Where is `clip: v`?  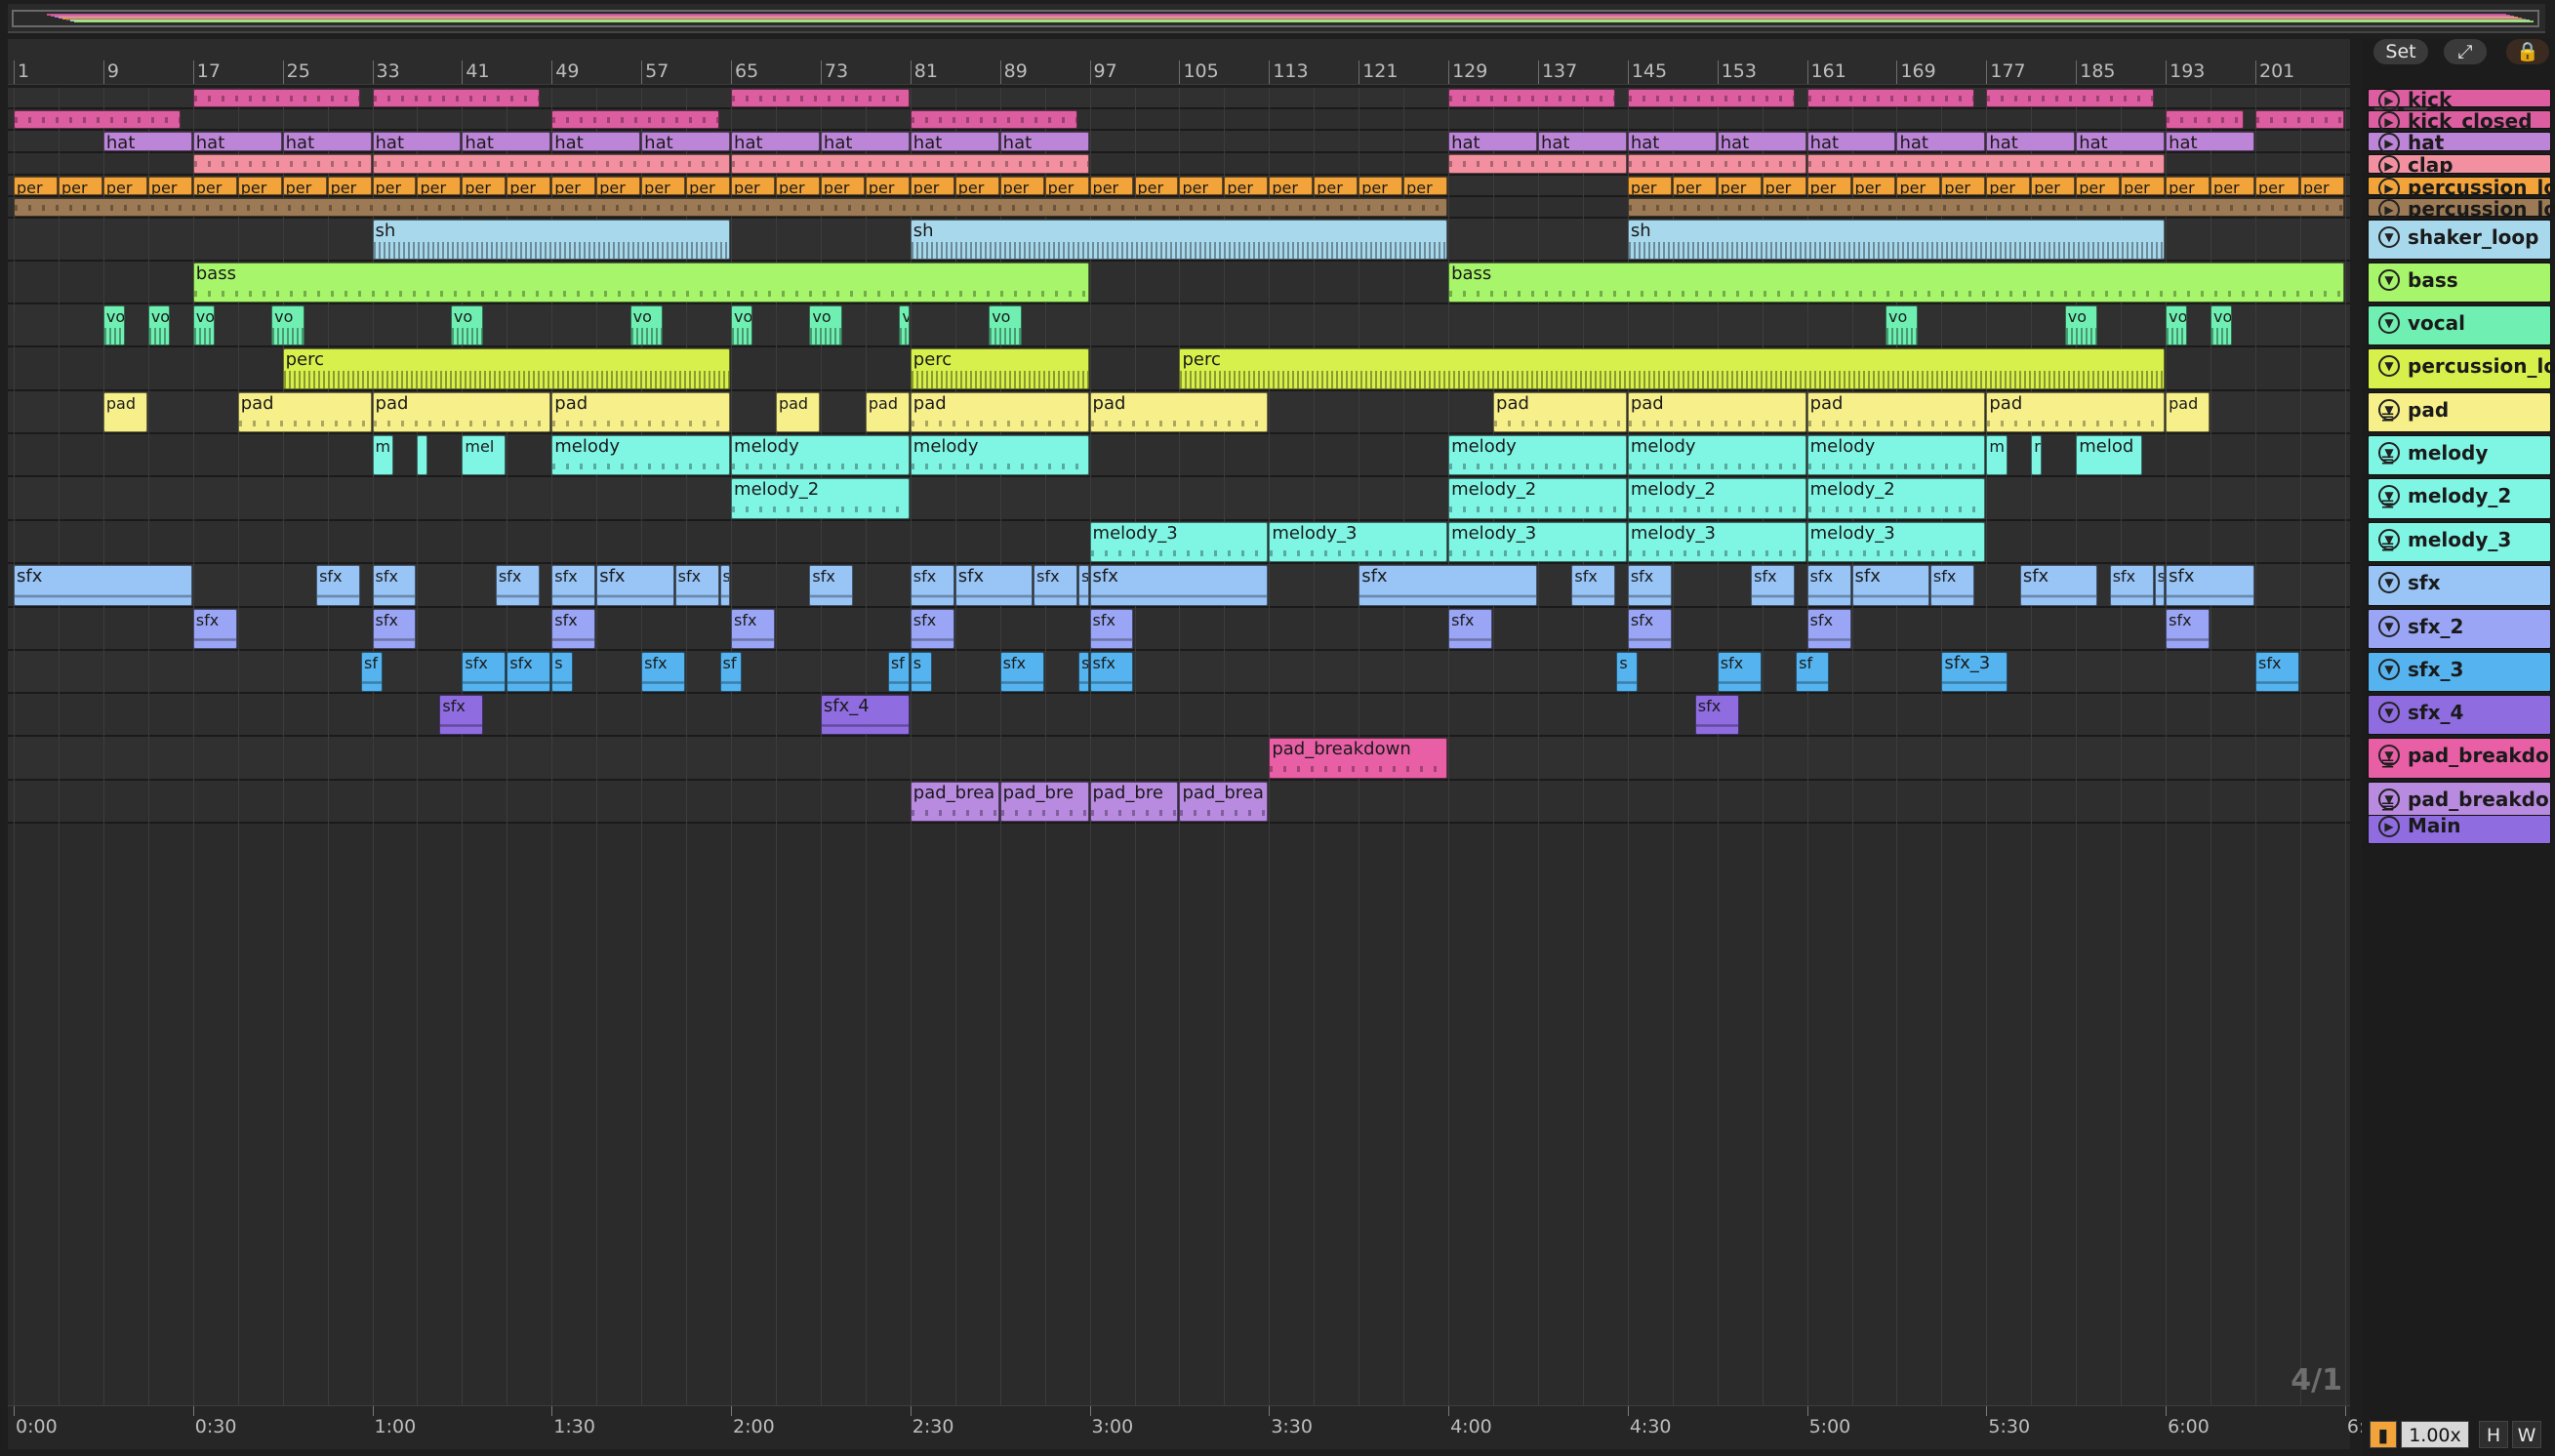 clip: v is located at coordinates (904, 325).